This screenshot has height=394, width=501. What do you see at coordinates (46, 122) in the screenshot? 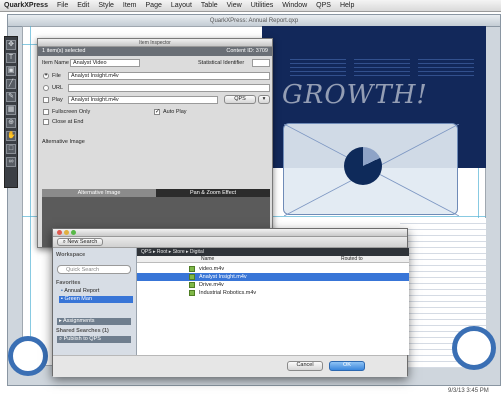
I see `close-at-end-checkbox` at bounding box center [46, 122].